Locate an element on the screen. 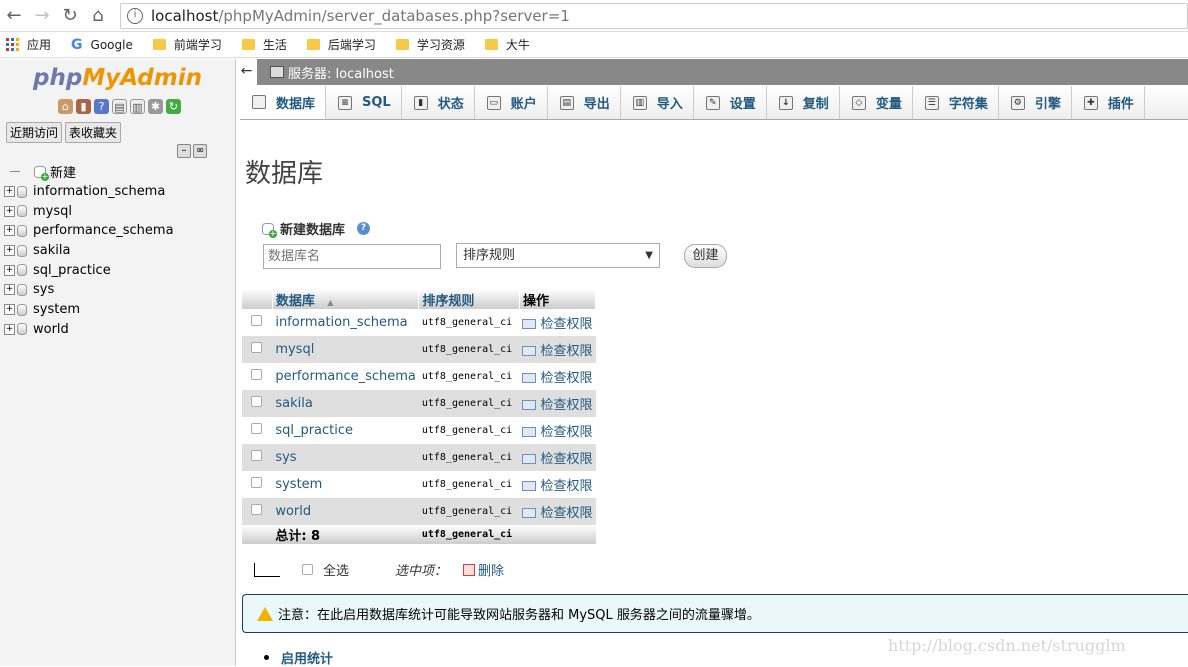  bookmark-frontend: 前端学习 is located at coordinates (184, 44).